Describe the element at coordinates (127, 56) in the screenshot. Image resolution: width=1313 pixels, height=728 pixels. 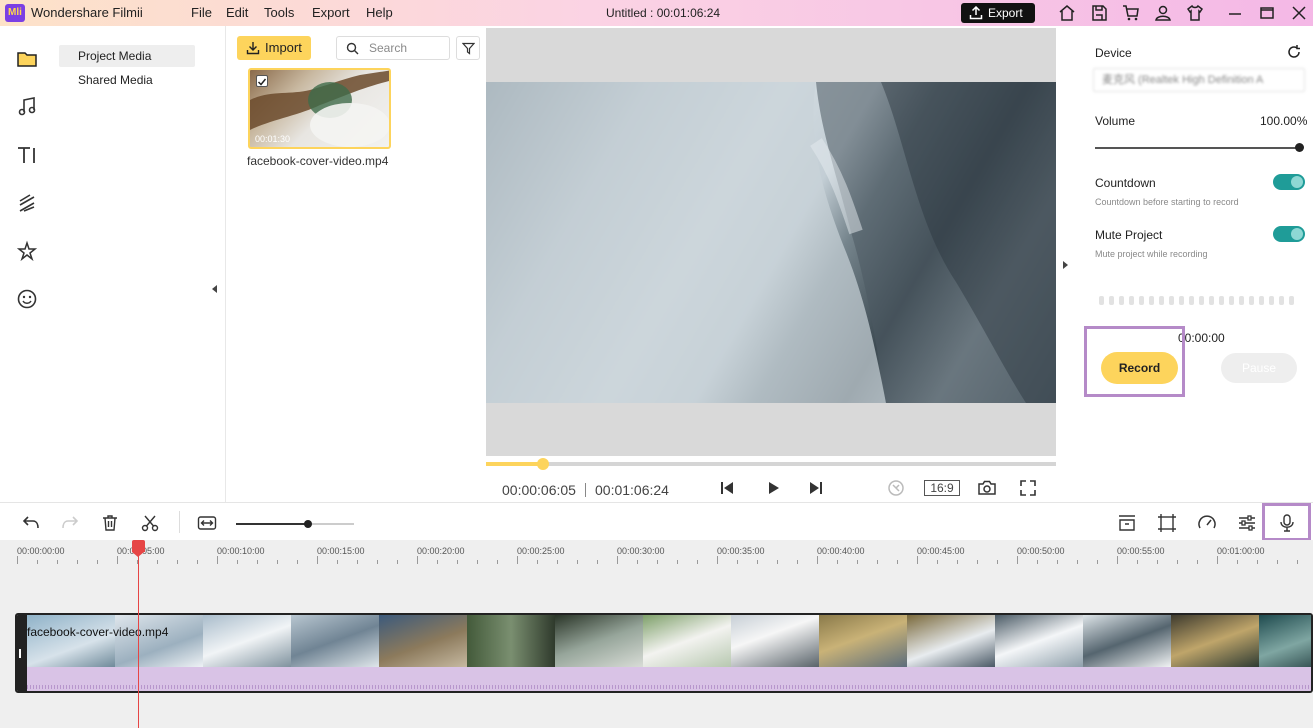
I see `sidebar-item-project-media: Project Media` at that location.